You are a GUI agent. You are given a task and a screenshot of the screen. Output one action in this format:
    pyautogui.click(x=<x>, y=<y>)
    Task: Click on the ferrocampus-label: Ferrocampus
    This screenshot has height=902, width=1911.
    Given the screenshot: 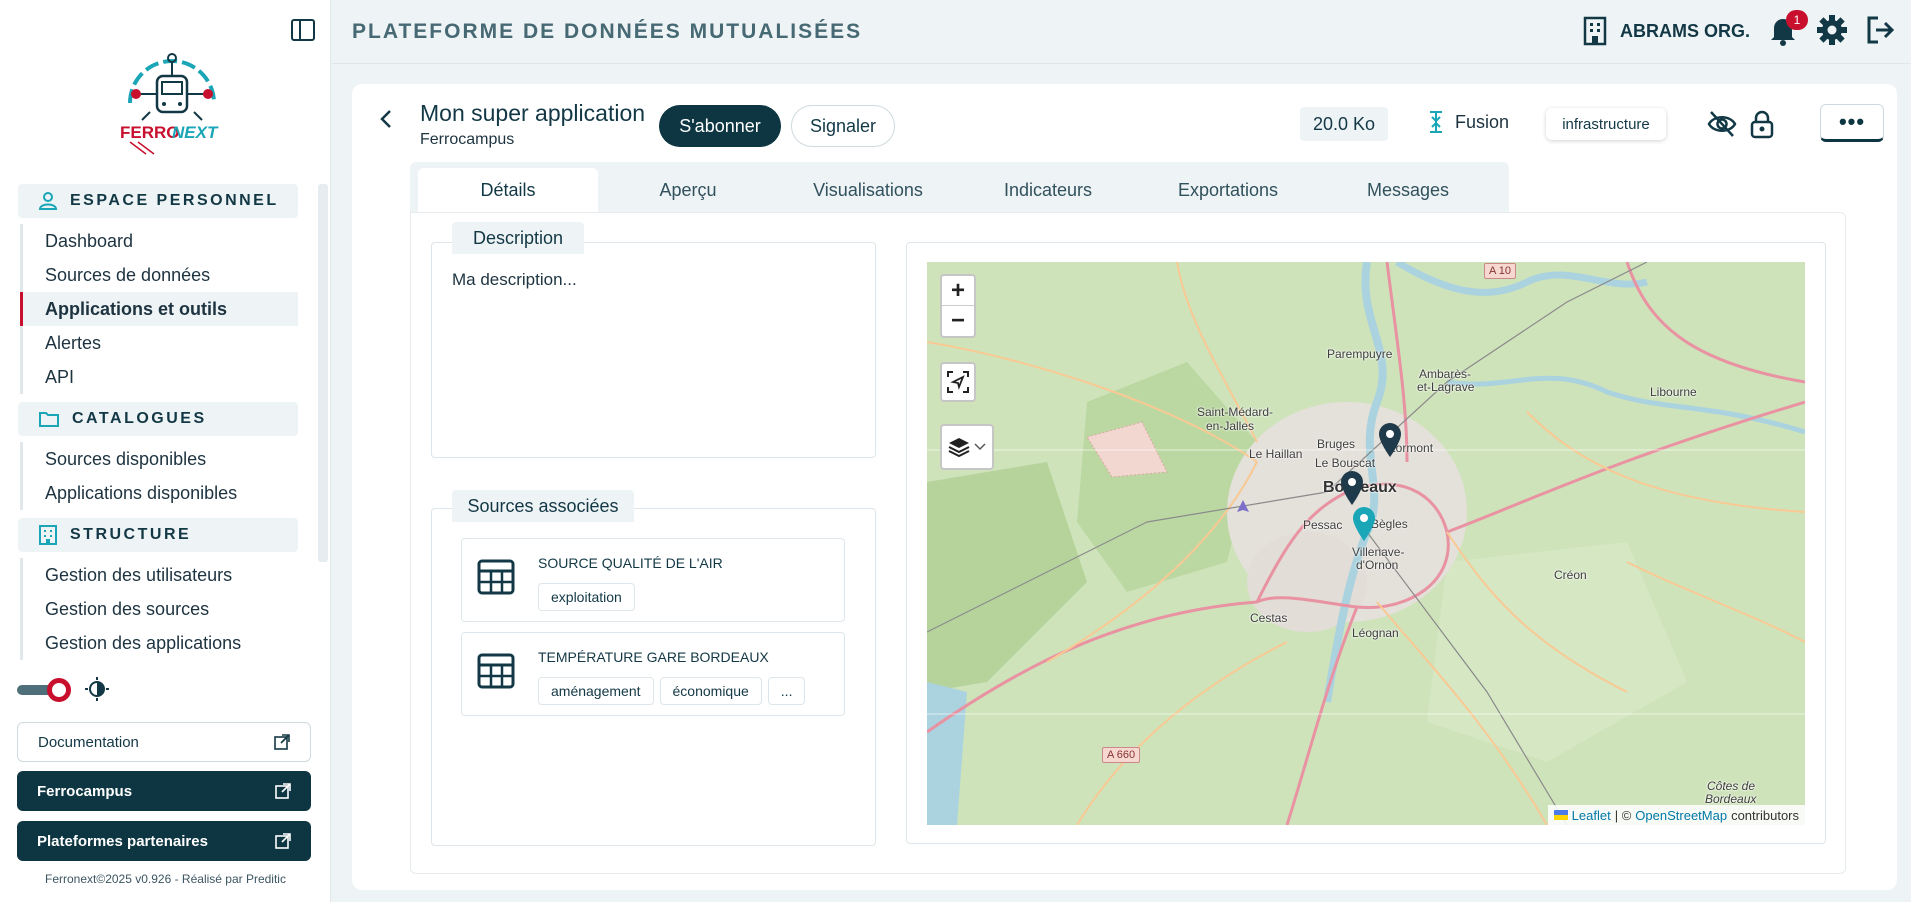 What is the action you would take?
    pyautogui.click(x=85, y=791)
    